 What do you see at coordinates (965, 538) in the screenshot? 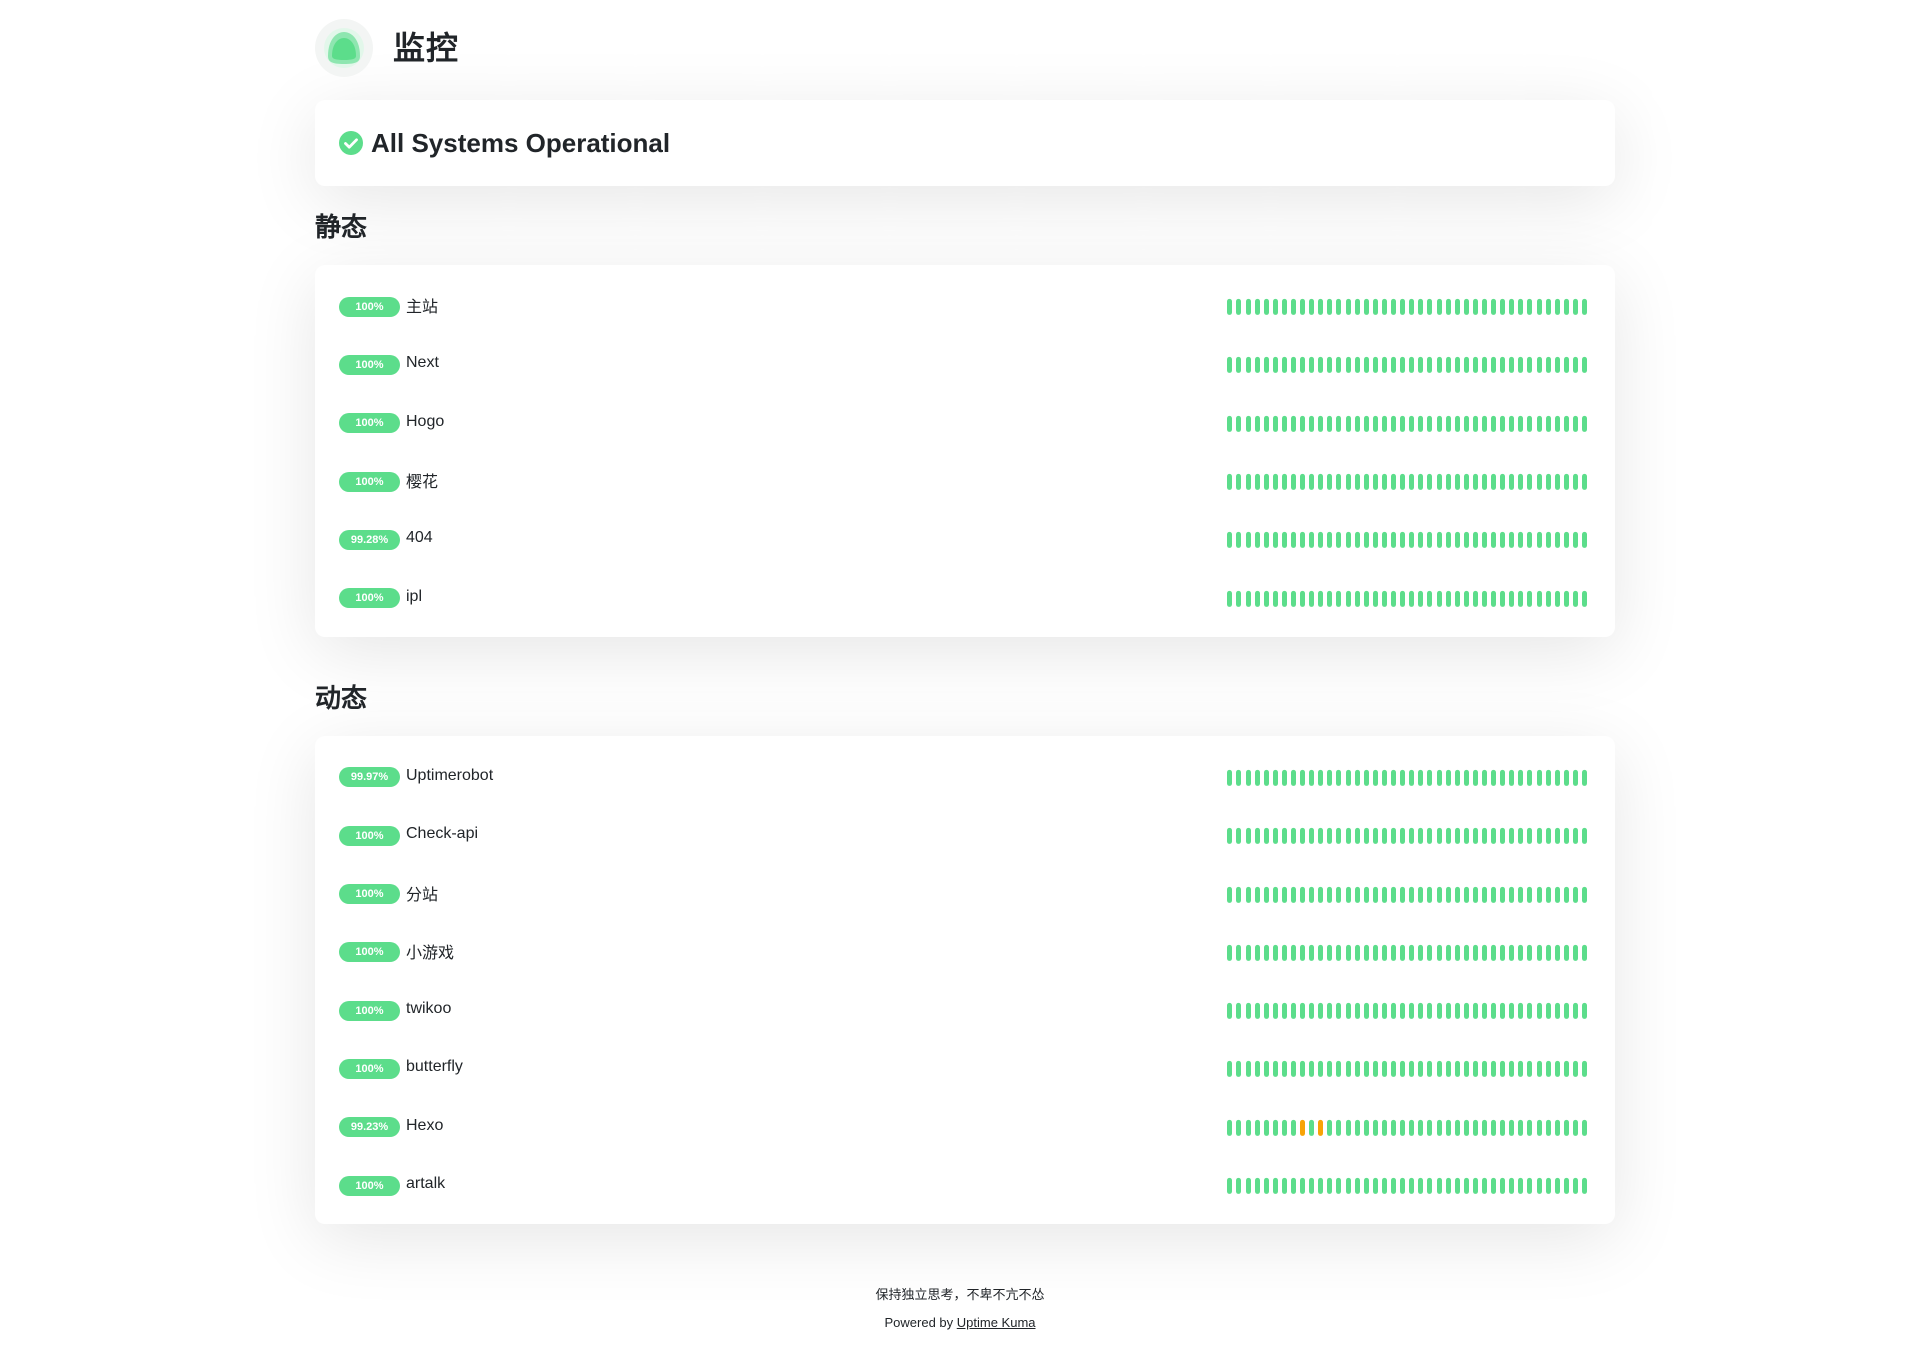
I see `monitor-row: 99.28% 404` at bounding box center [965, 538].